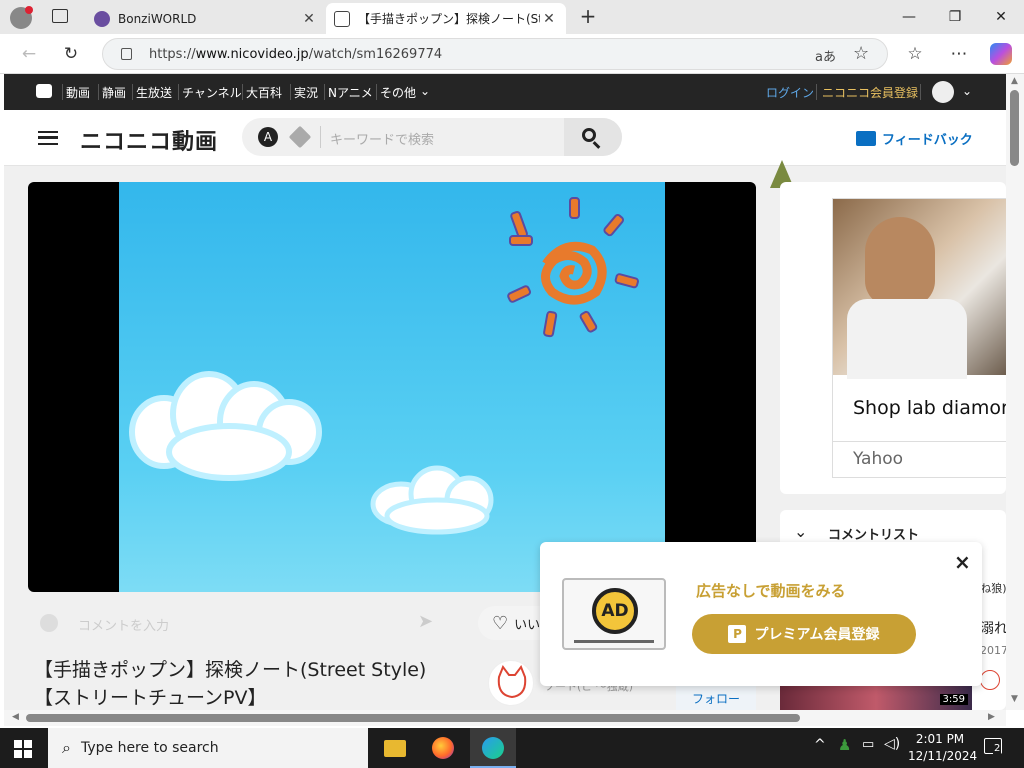 The image size is (1024, 768). I want to click on nicovideo-favicon-icon, so click(342, 18).